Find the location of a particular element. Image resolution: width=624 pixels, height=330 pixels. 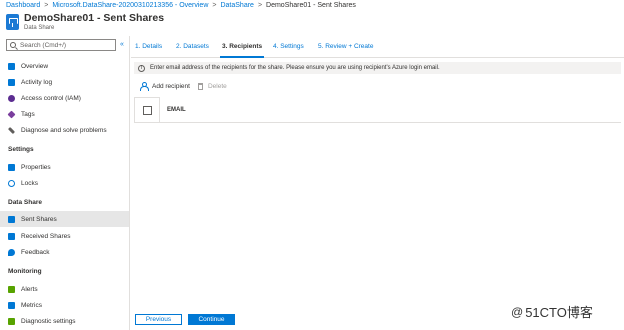

search-placeholder: Search (Cmd+/) is located at coordinates (43, 45).